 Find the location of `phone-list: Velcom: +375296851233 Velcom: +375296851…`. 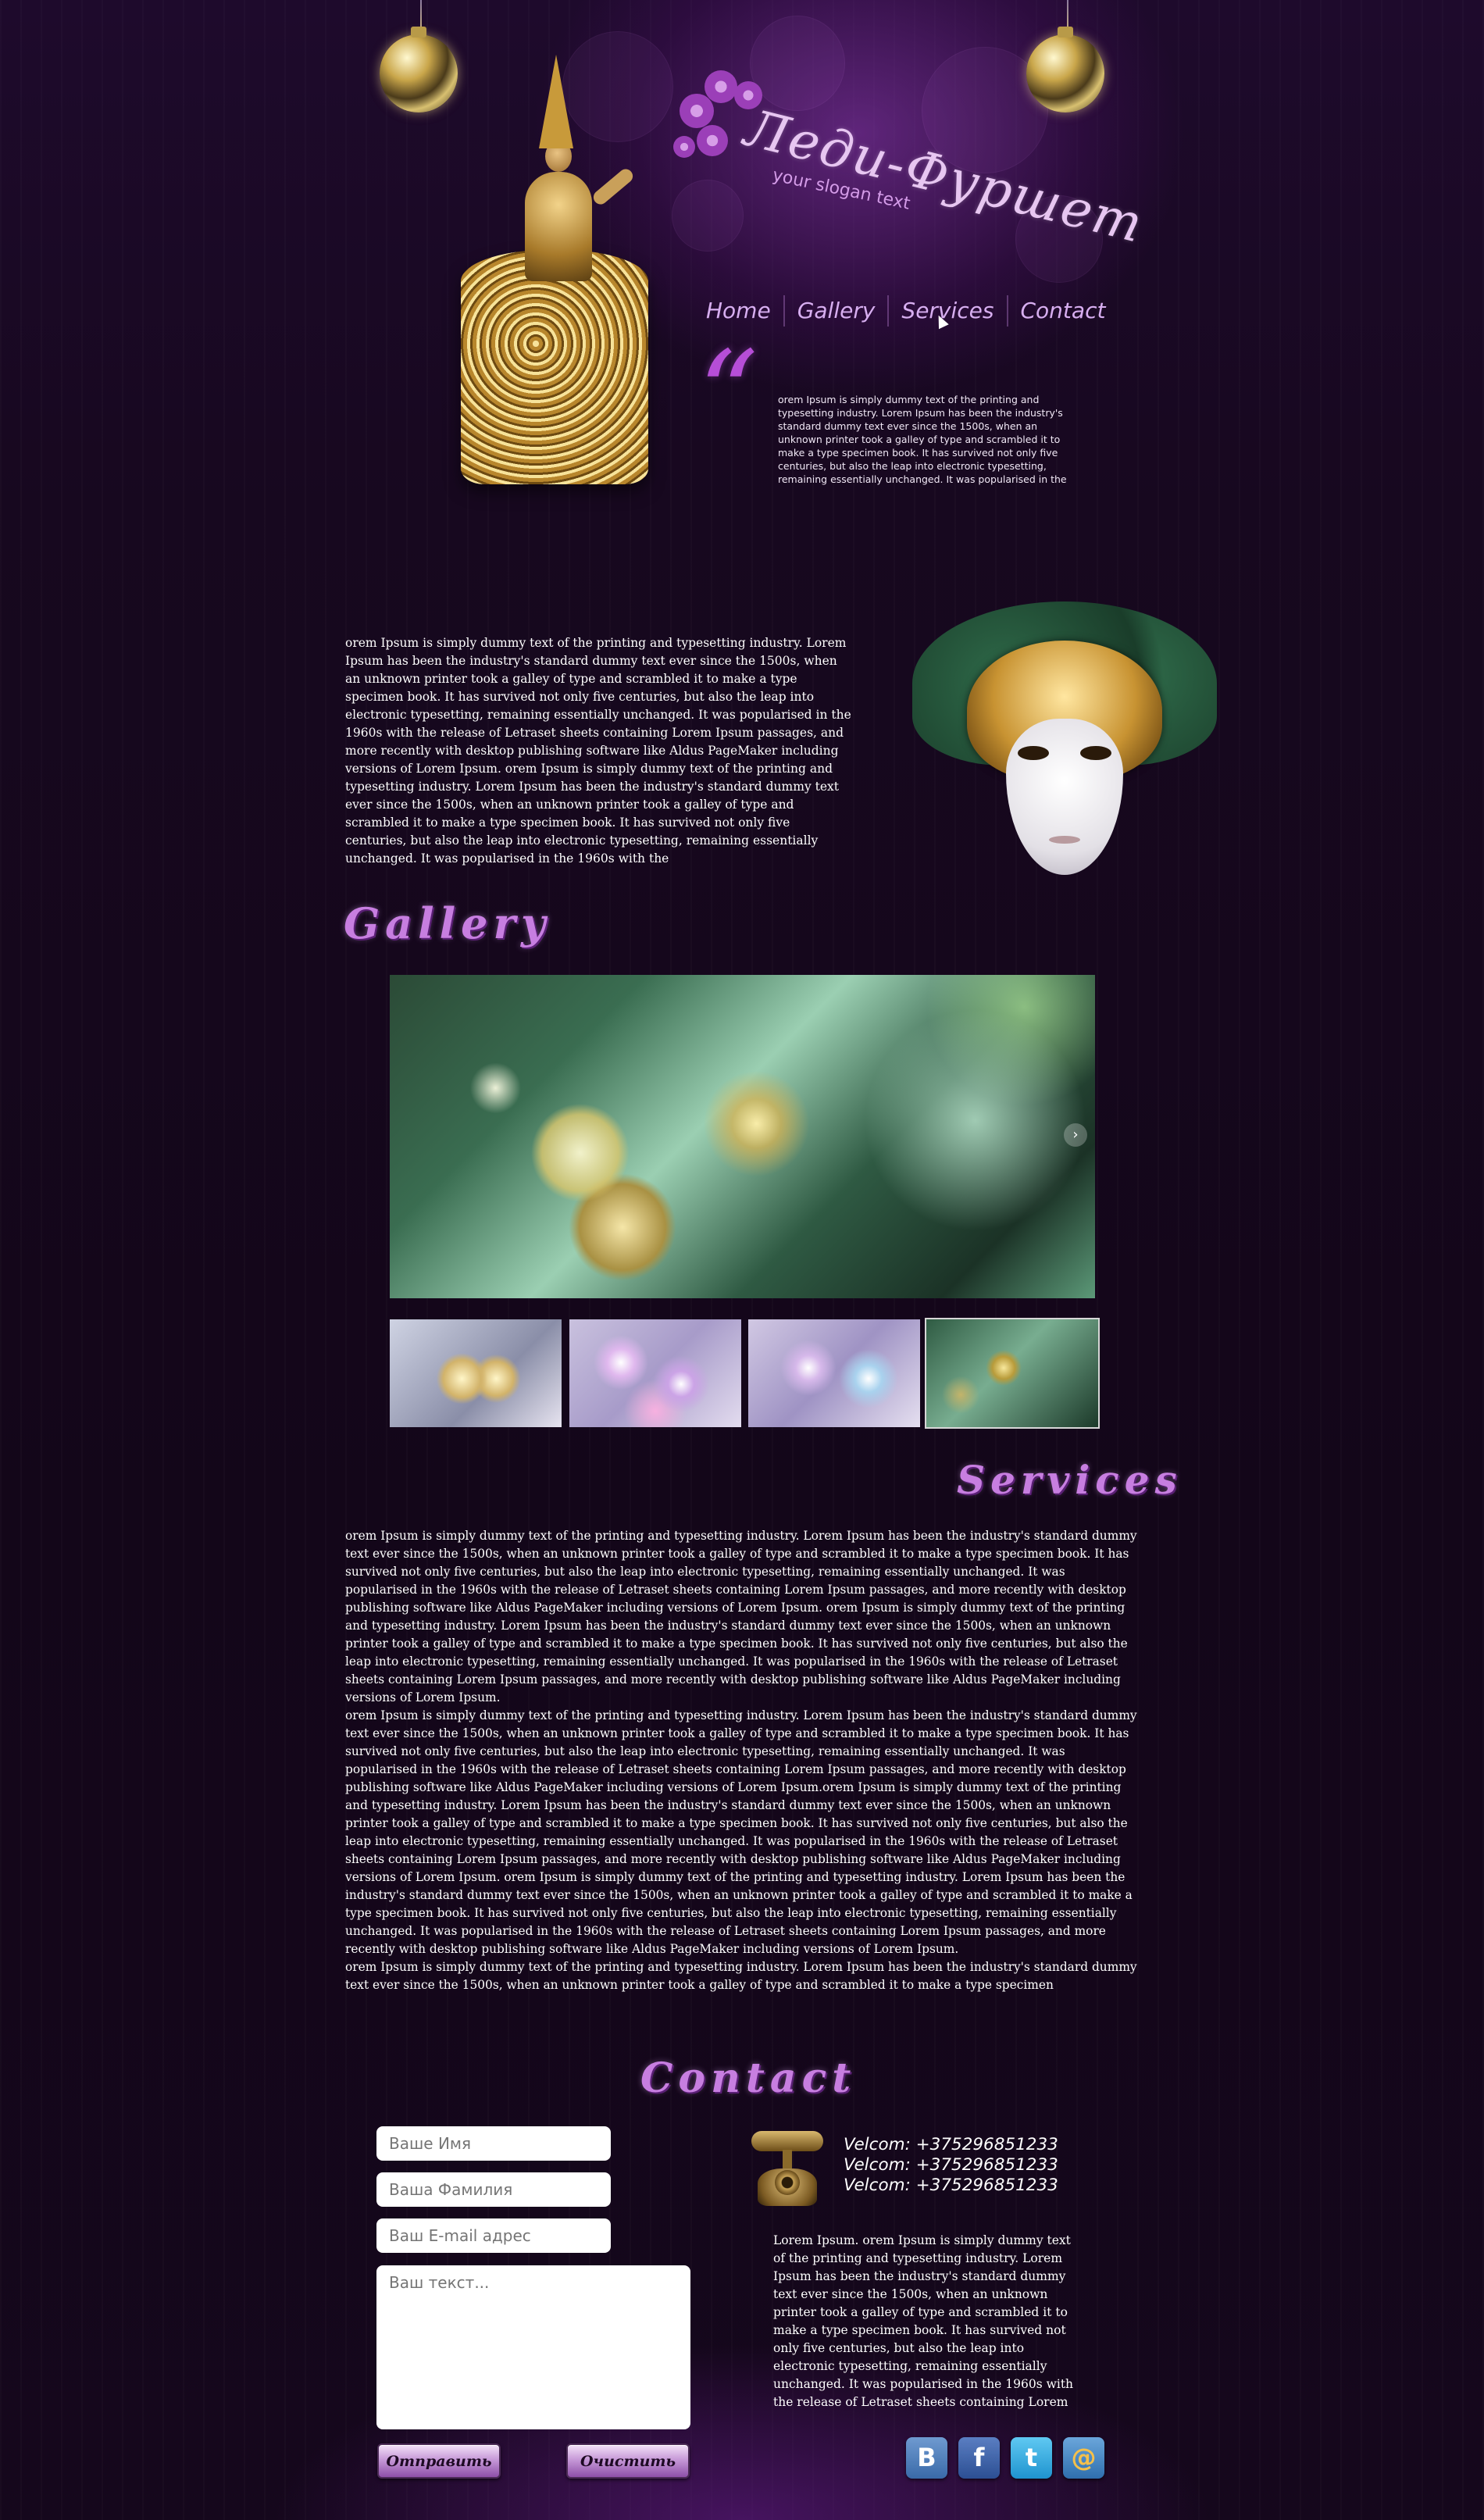

phone-list: Velcom: +375296851233 Velcom: +375296851… is located at coordinates (951, 2165).